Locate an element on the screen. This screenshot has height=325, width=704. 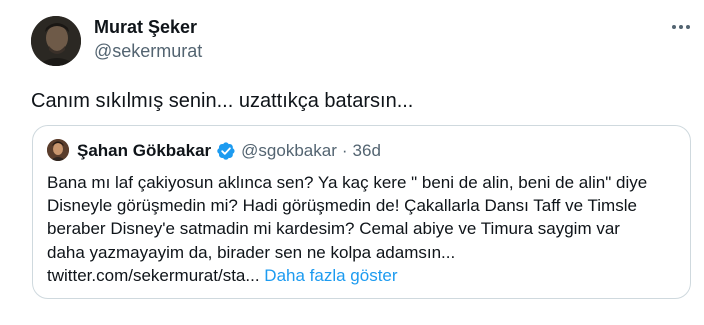
quoted-timestamp: 36d is located at coordinates (367, 151).